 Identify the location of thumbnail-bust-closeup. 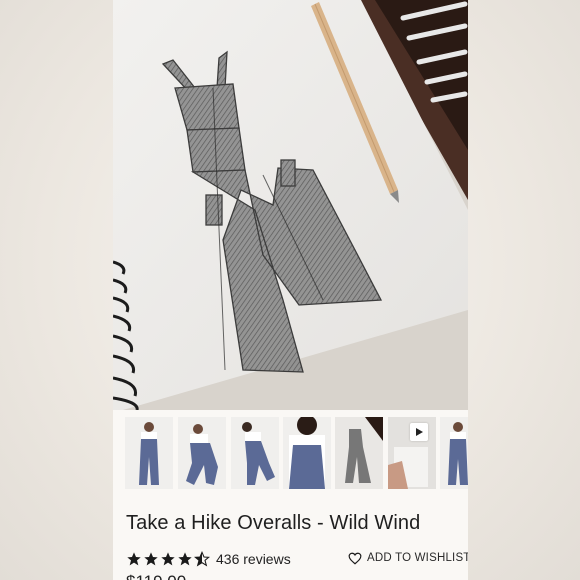
(307, 453).